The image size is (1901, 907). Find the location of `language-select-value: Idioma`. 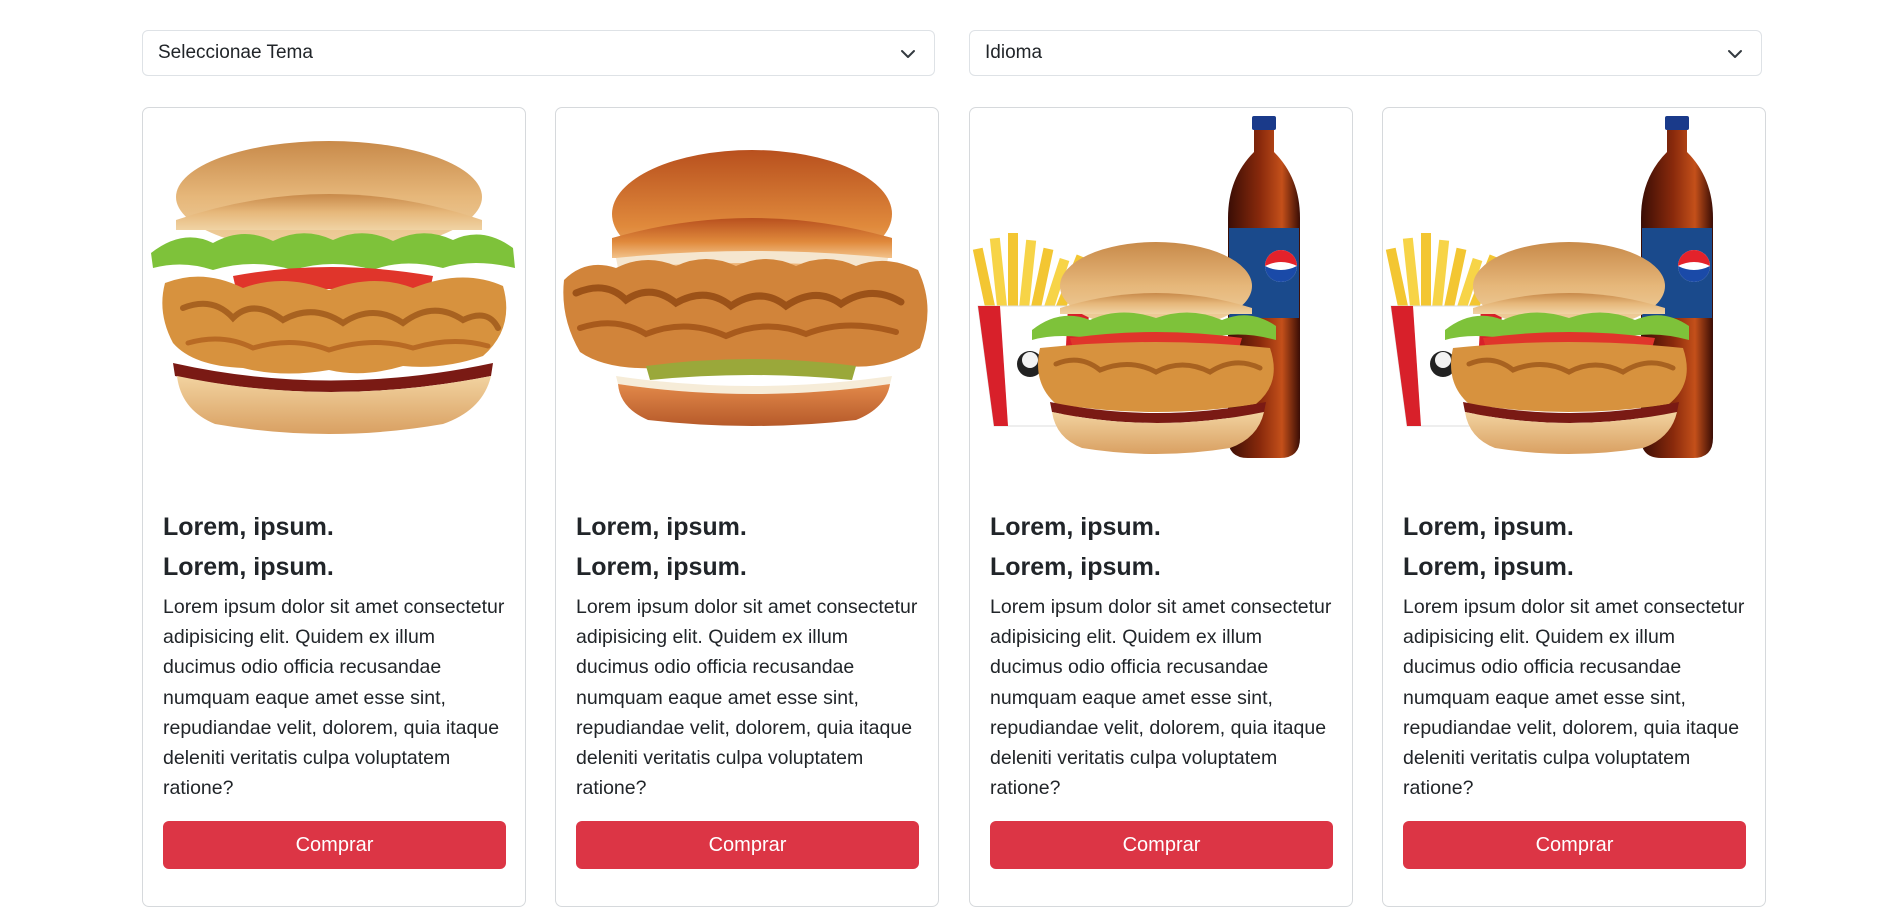

language-select-value: Idioma is located at coordinates (1014, 52).